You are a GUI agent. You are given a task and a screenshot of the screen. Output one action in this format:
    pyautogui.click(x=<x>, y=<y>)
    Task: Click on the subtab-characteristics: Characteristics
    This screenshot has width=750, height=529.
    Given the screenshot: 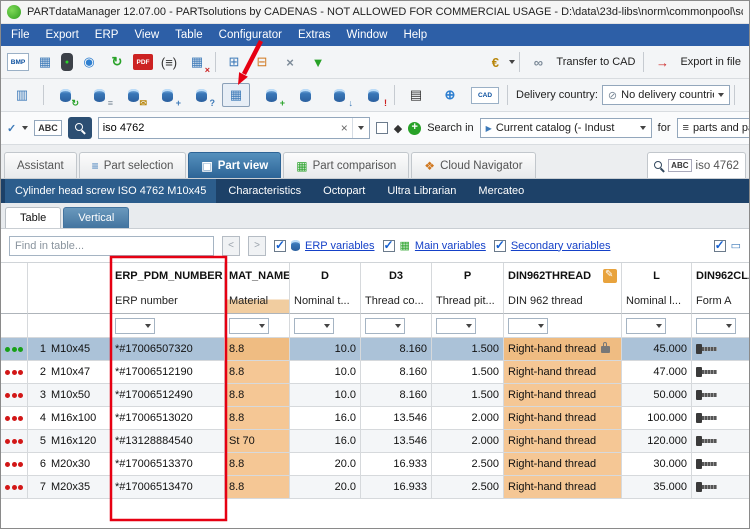 What is the action you would take?
    pyautogui.click(x=264, y=191)
    